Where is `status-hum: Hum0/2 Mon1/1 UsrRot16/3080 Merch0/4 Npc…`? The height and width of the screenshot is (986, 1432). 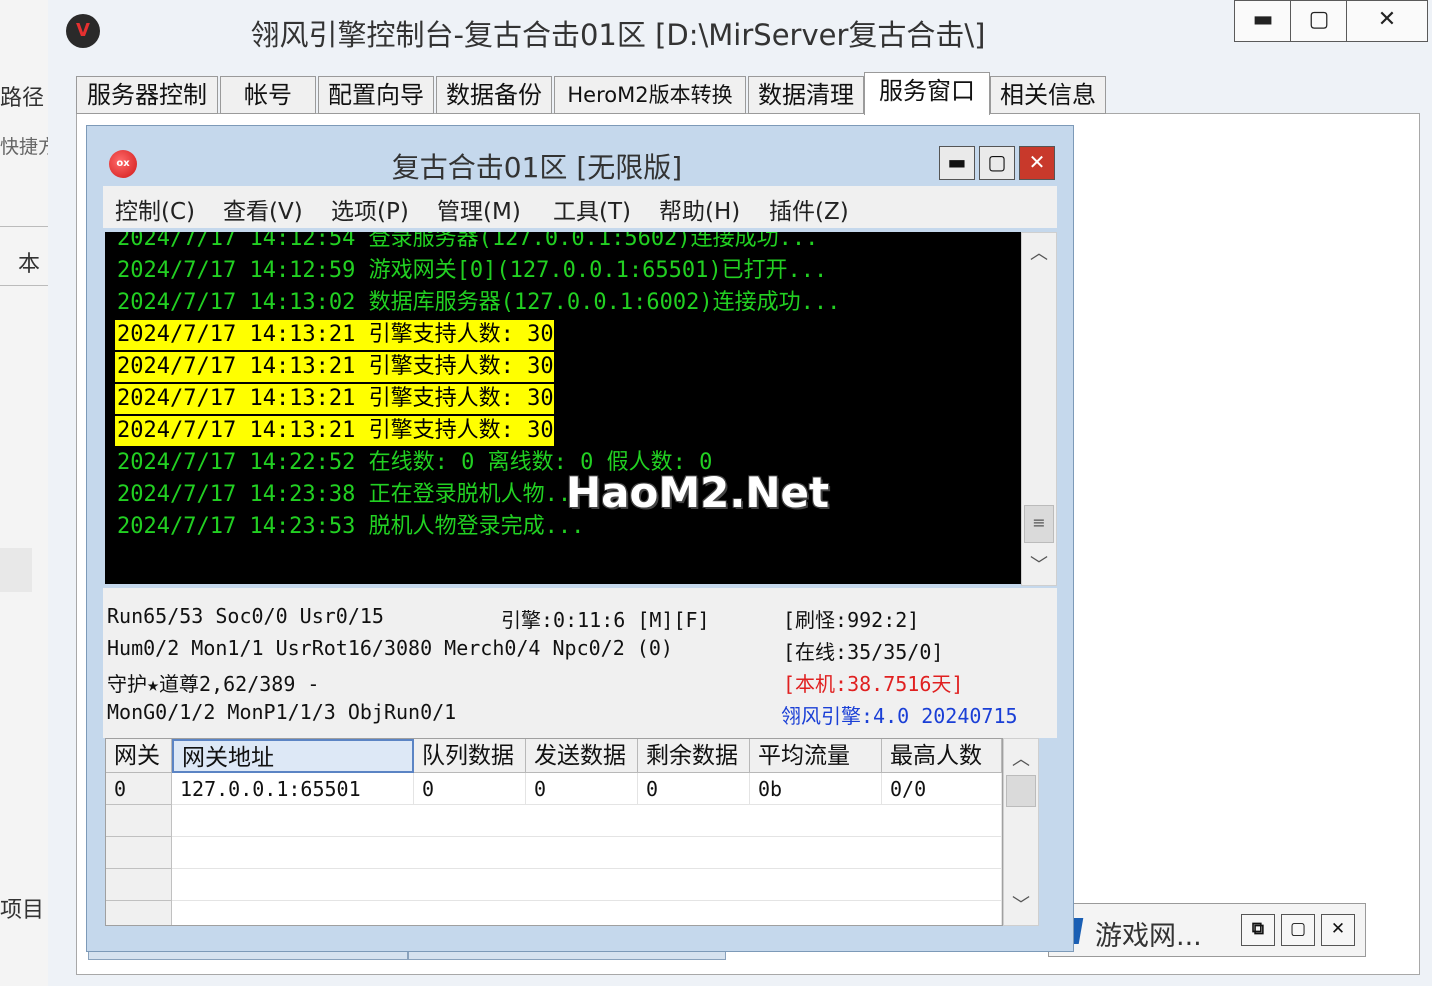 status-hum: Hum0/2 Mon1/1 UsrRot16/3080 Merch0/4 Npc… is located at coordinates (390, 648).